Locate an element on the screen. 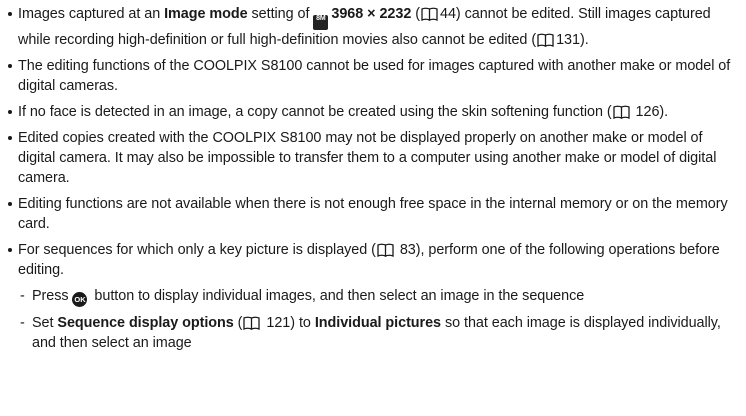  note-text: ) to is located at coordinates (302, 323).